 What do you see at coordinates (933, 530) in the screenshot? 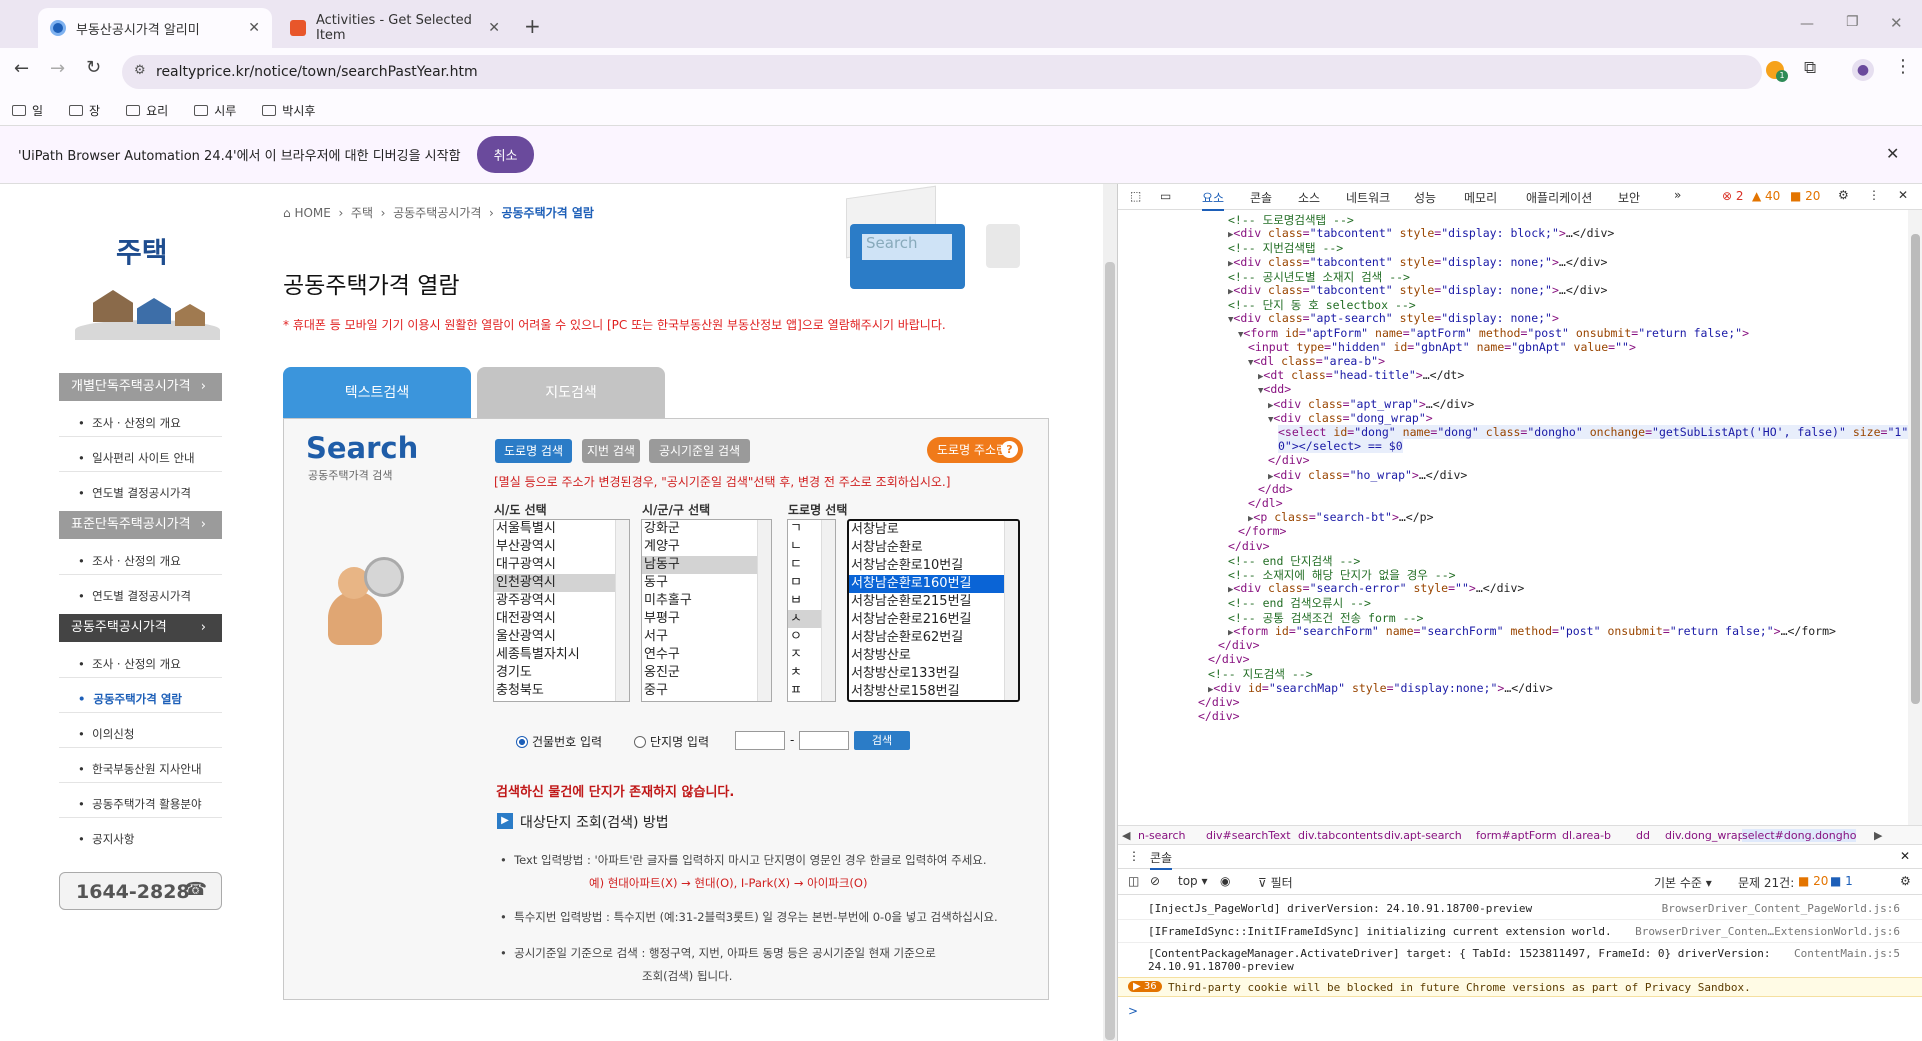
I see `list-item: 서창남로` at bounding box center [933, 530].